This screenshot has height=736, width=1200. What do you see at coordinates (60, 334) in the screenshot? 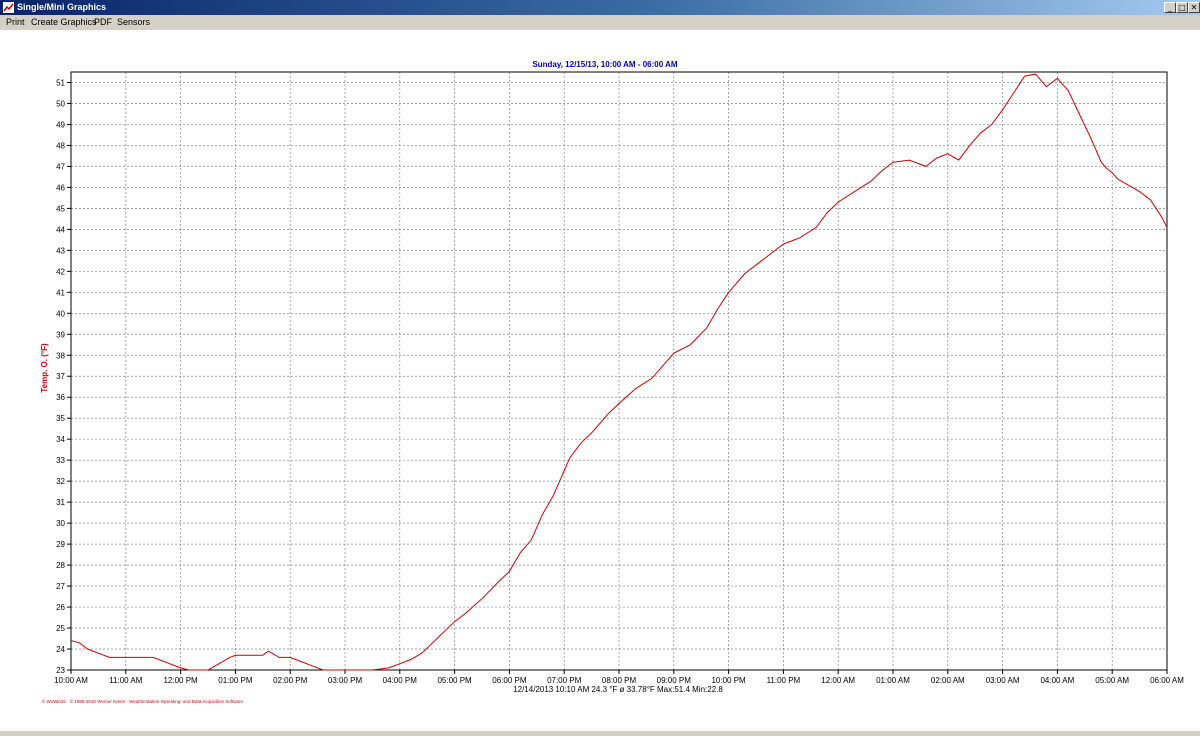
I see `y-tick-label: 39` at bounding box center [60, 334].